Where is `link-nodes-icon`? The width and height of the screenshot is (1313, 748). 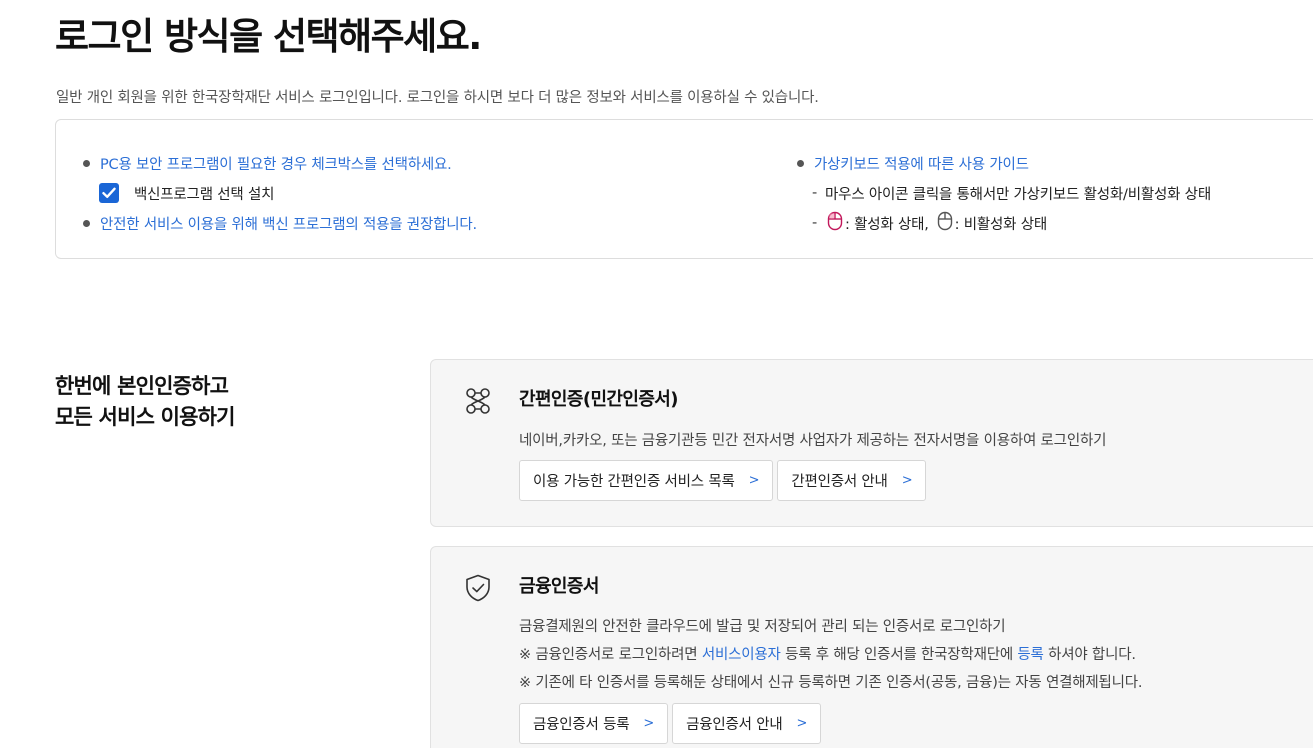 link-nodes-icon is located at coordinates (478, 401).